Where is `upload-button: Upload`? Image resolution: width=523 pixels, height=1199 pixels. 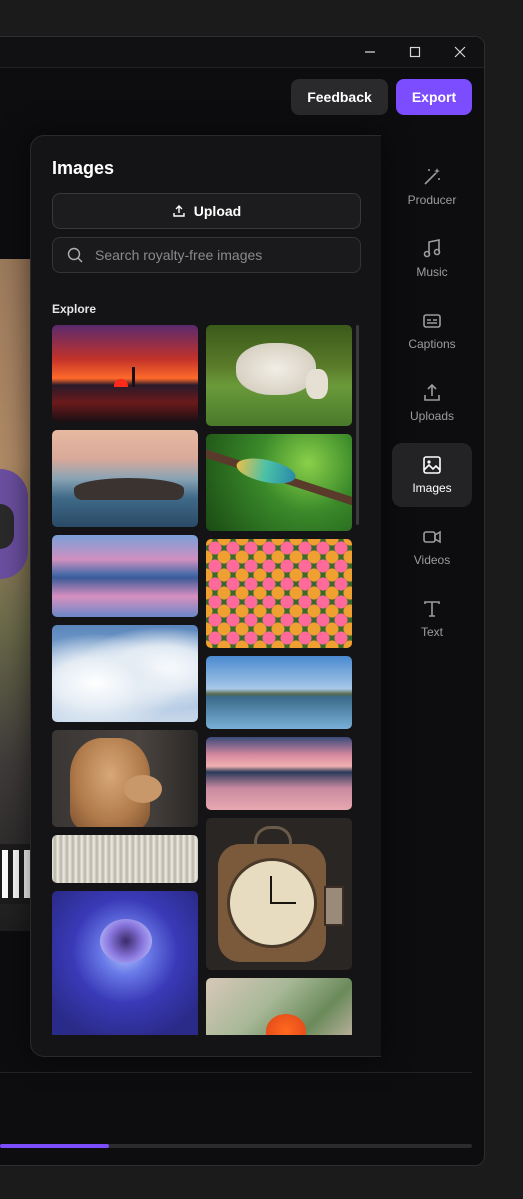
upload-button: Upload is located at coordinates (206, 211).